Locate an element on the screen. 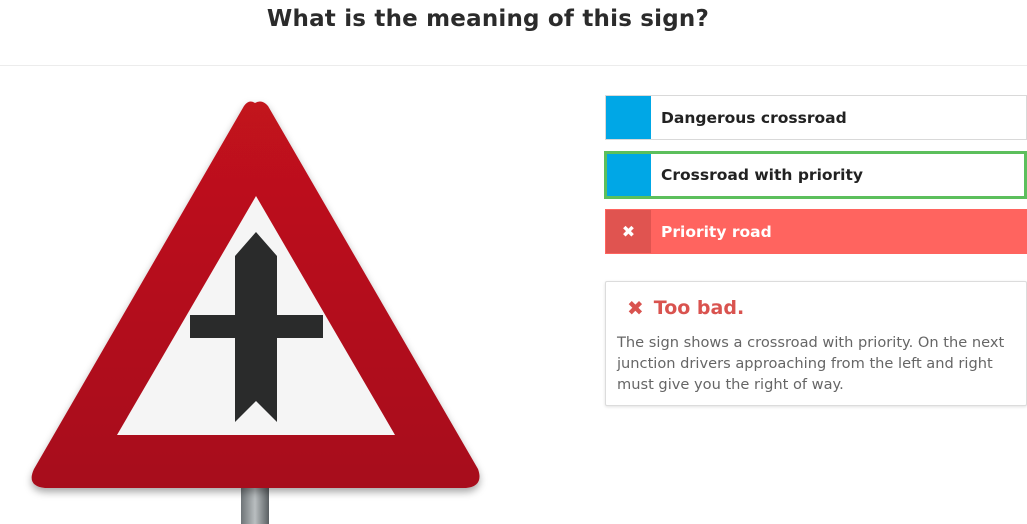 The image size is (1027, 524). answer-option-dangerous-crossroad: Dangerous crossroad is located at coordinates (816, 117).